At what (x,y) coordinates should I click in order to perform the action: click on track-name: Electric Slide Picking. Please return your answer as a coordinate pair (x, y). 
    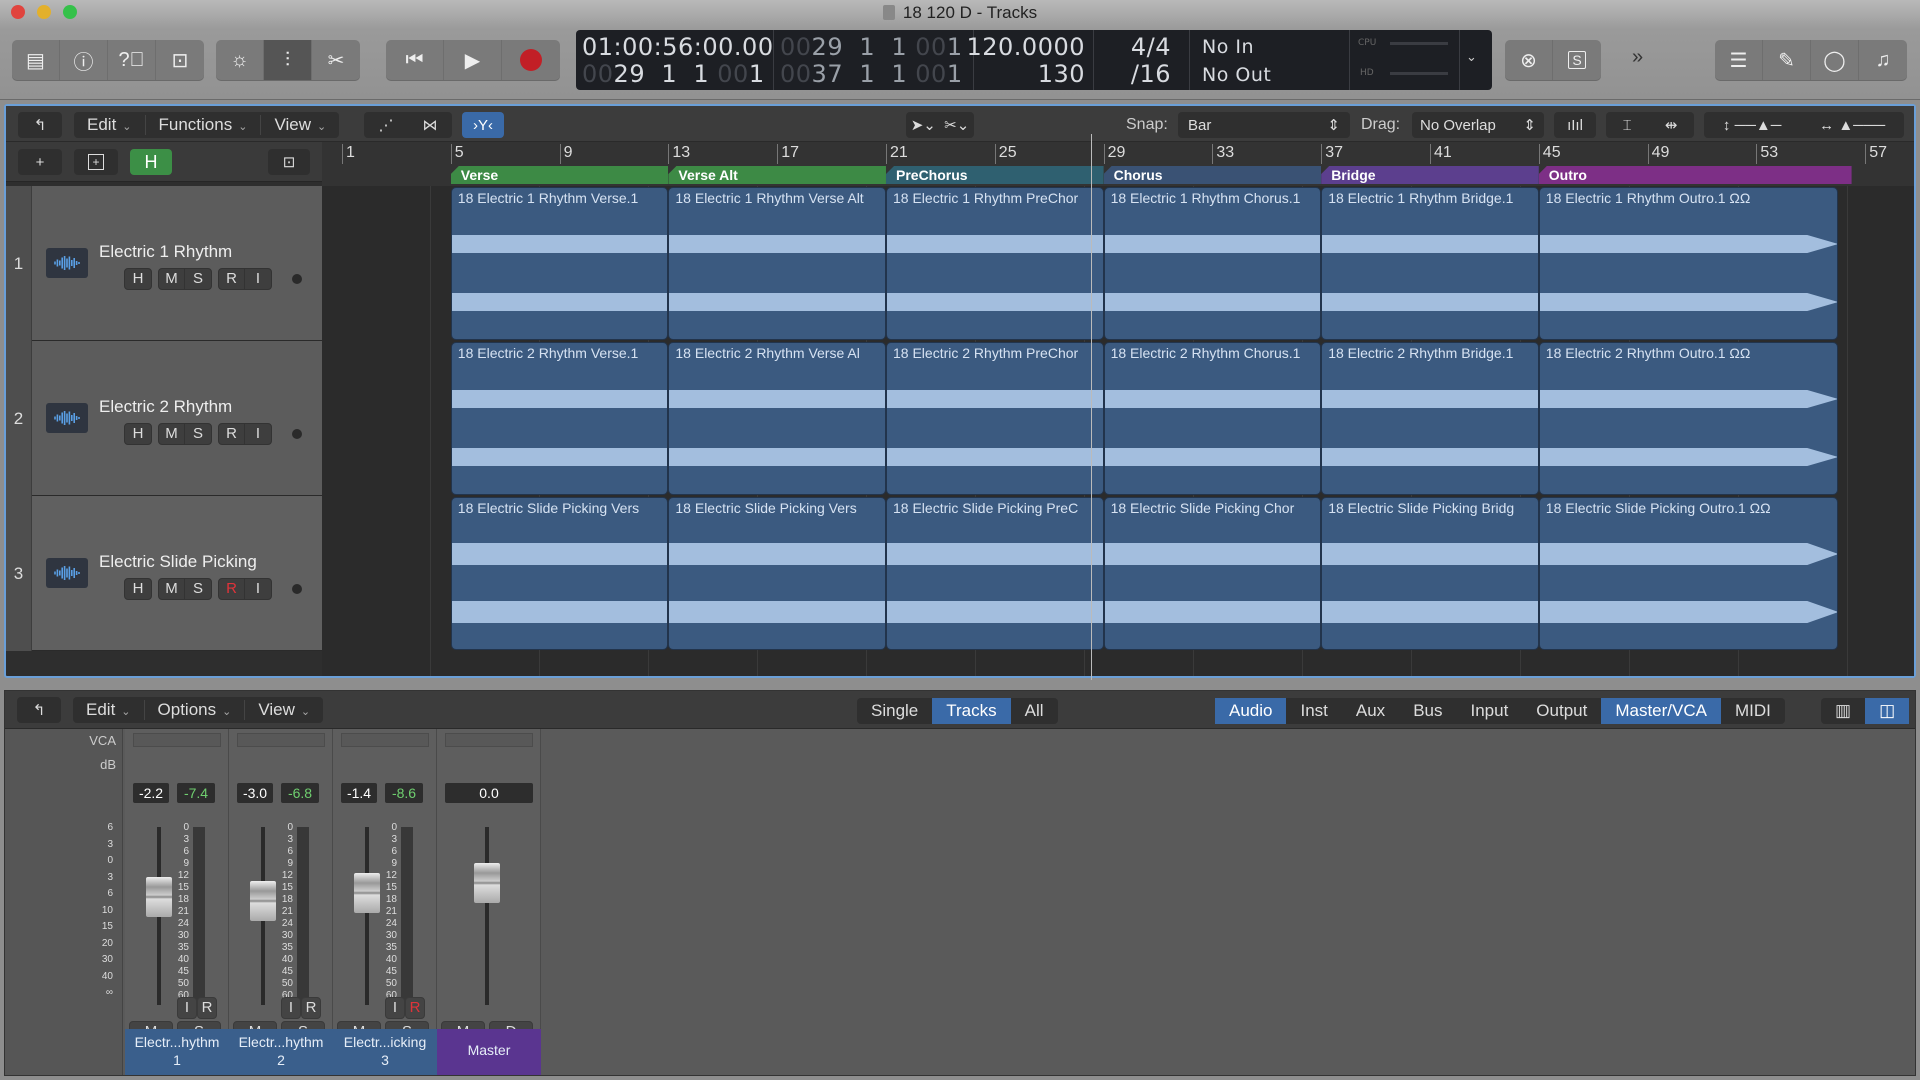
    Looking at the image, I should click on (178, 562).